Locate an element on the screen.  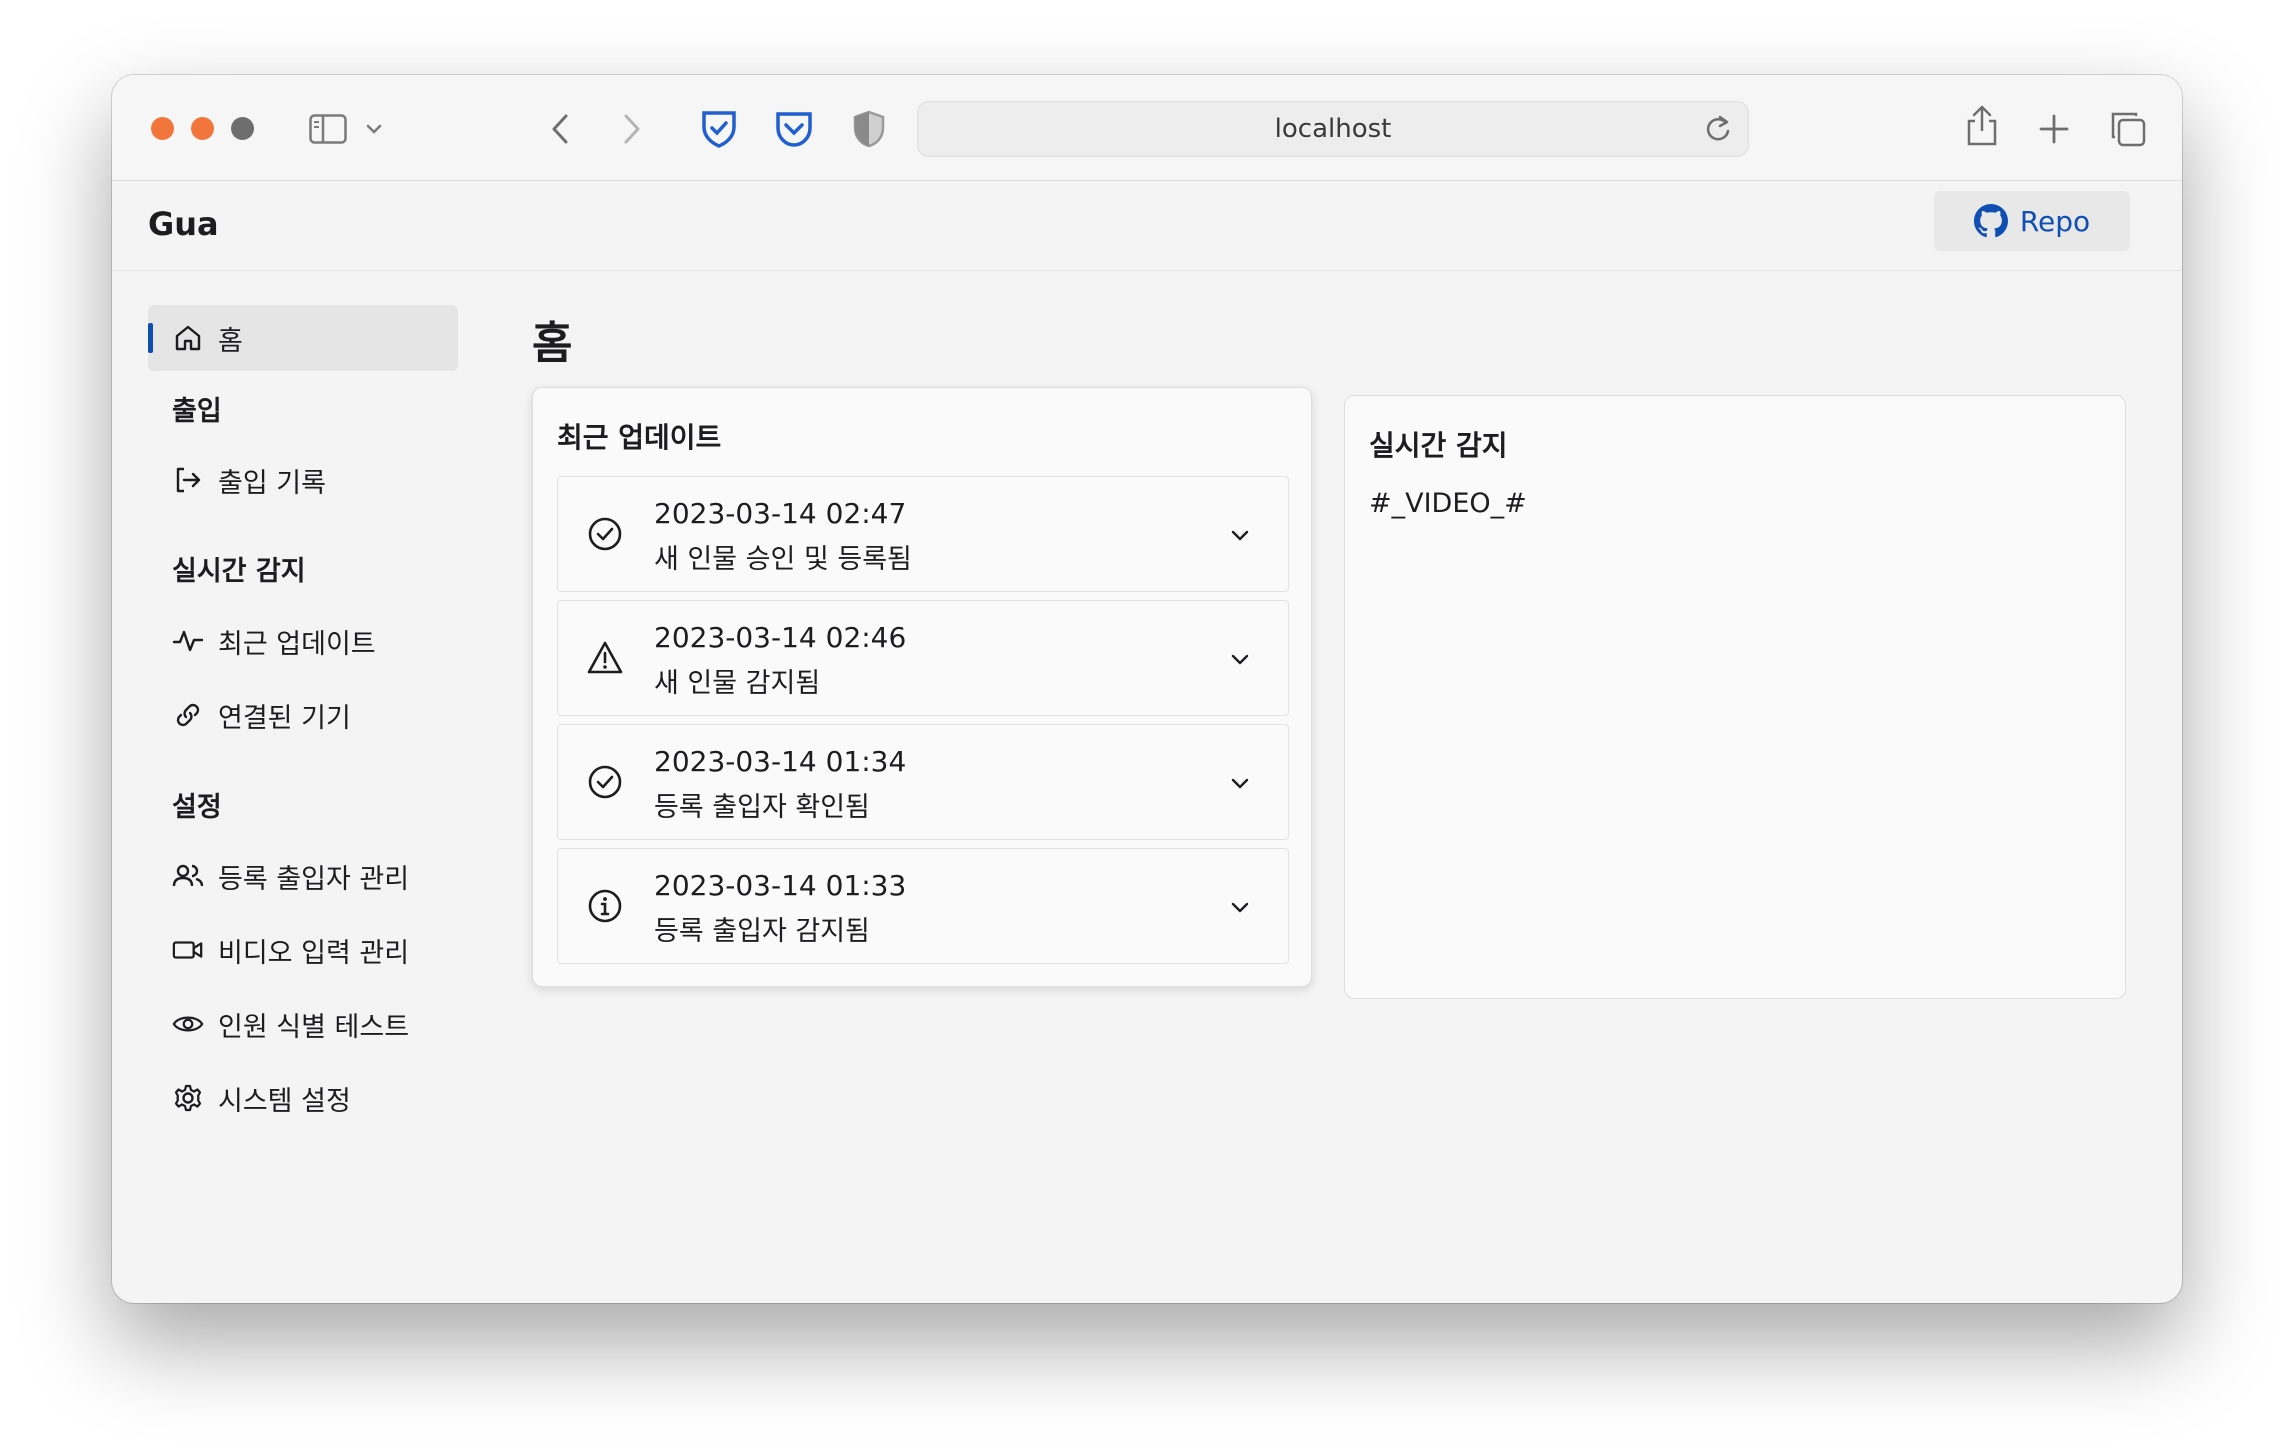
update-time: 2023-03-14 02:46 is located at coordinates (780, 637).